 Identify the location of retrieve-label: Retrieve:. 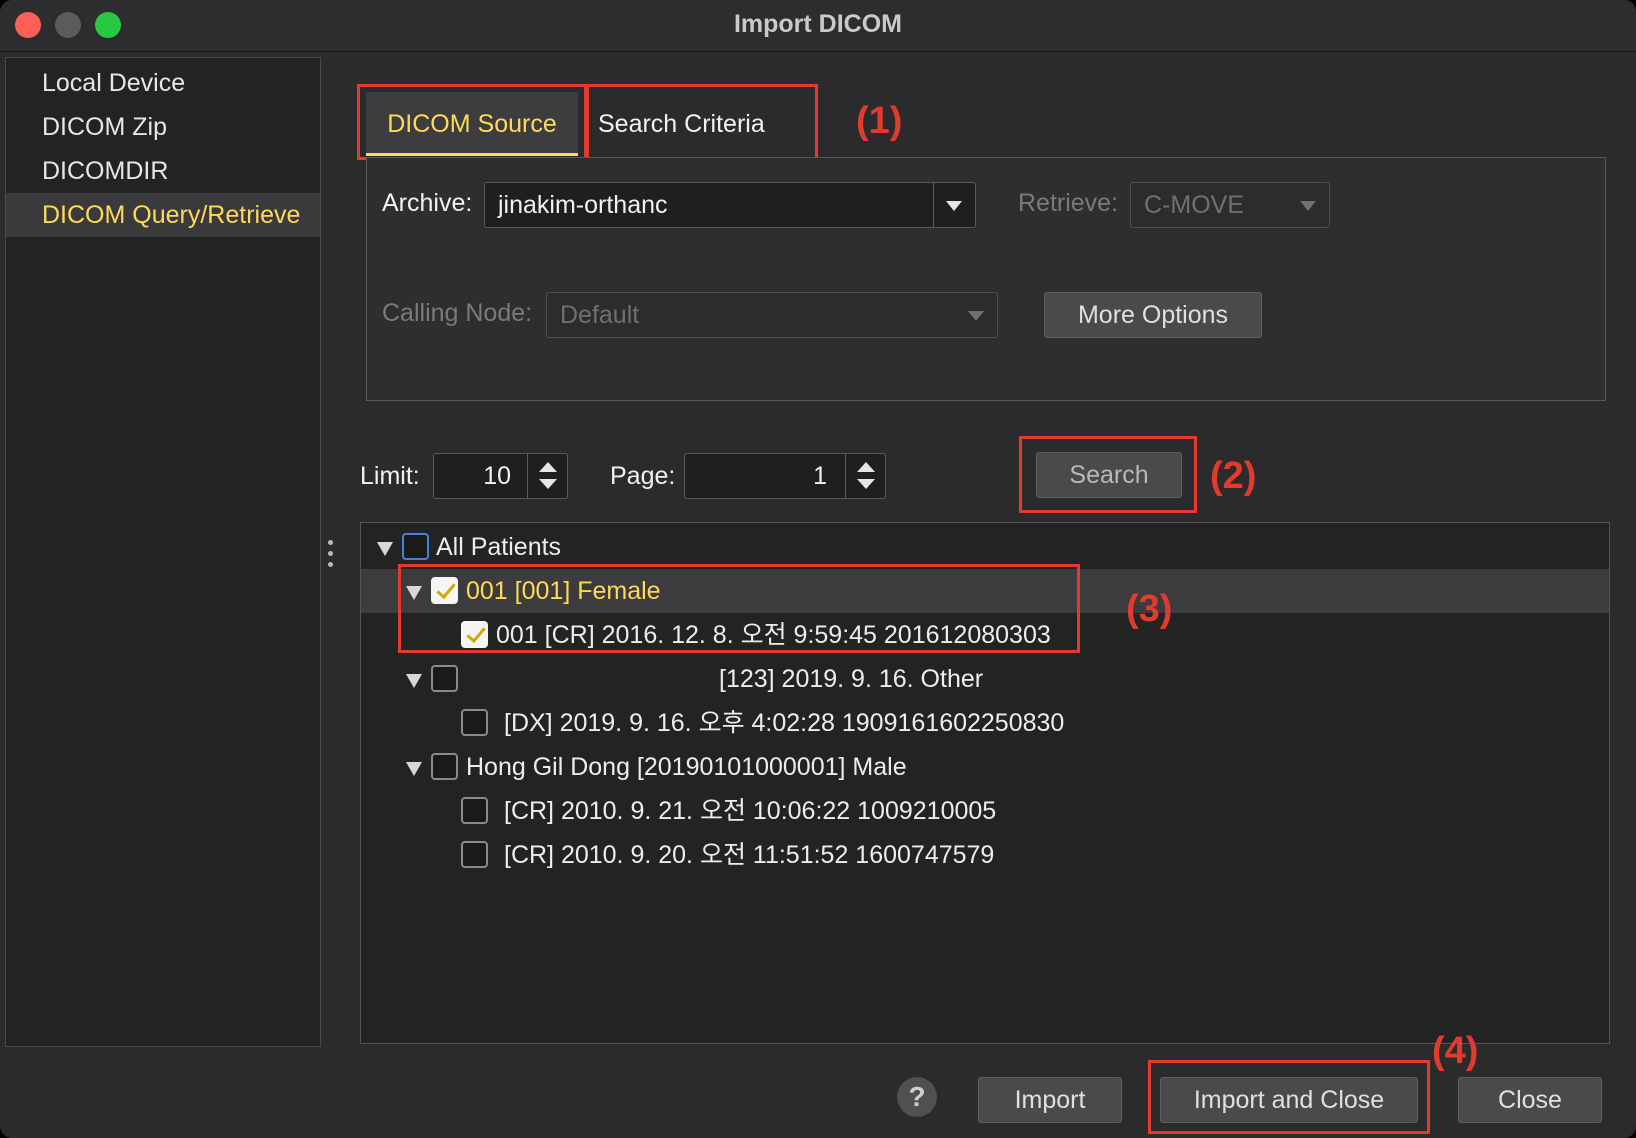
(1068, 203).